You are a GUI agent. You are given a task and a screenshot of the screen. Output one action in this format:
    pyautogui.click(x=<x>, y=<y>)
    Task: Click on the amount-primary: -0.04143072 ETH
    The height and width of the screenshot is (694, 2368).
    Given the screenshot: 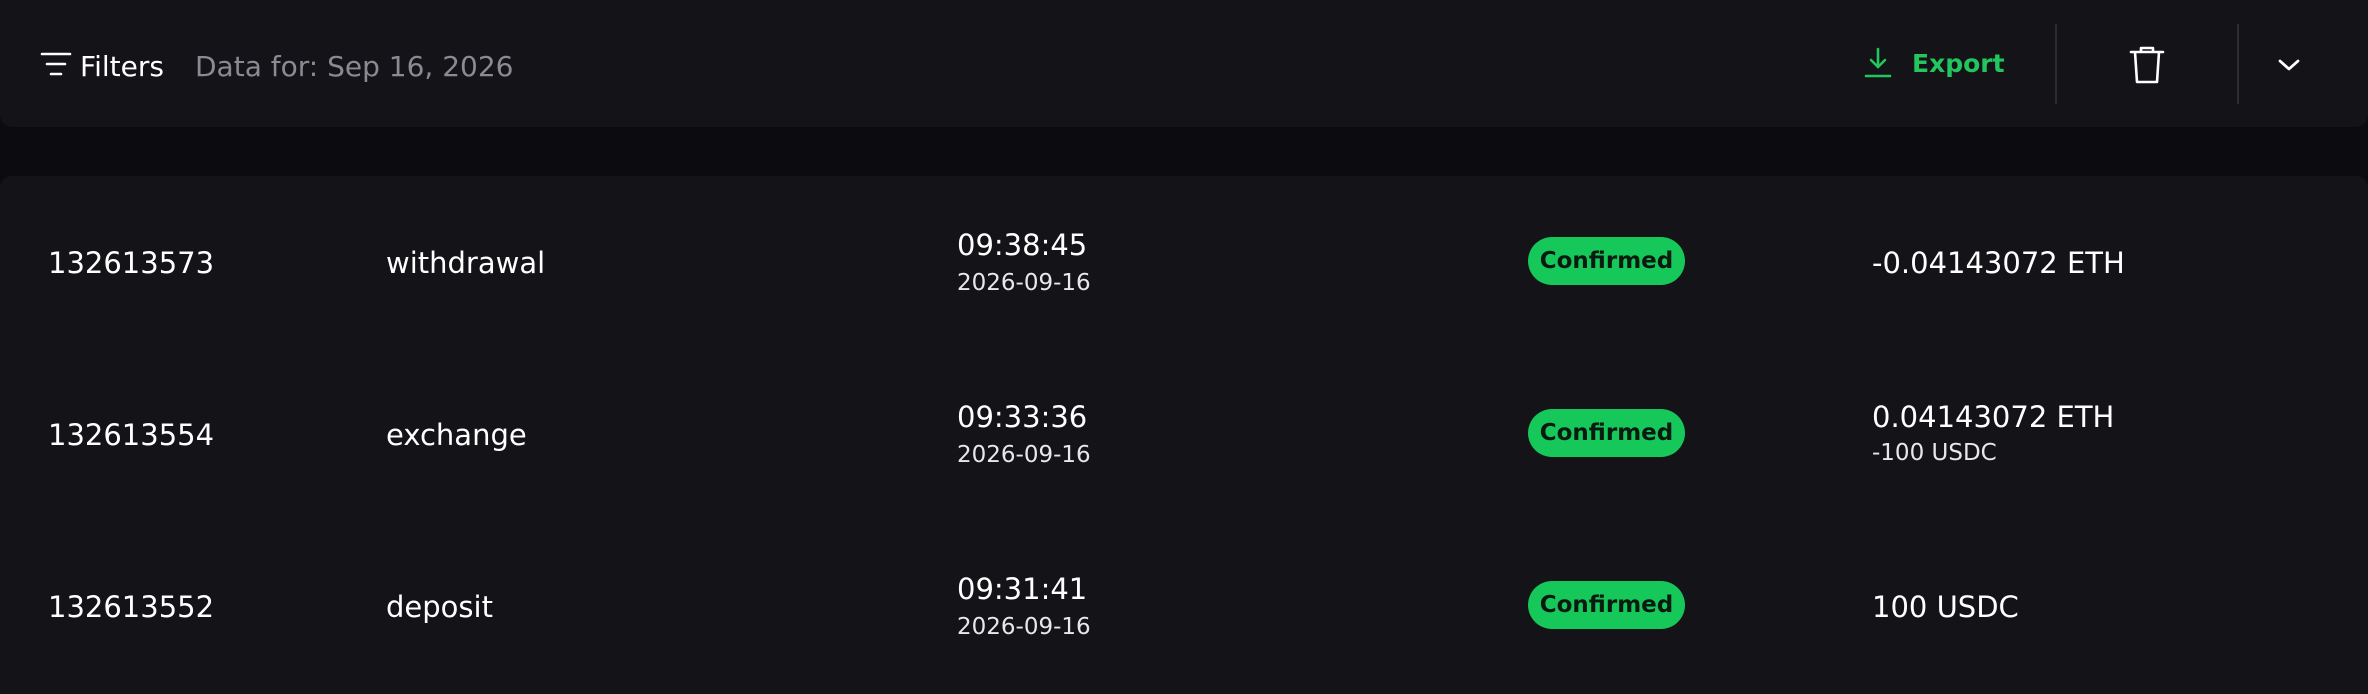 What is the action you would take?
    pyautogui.click(x=1998, y=263)
    